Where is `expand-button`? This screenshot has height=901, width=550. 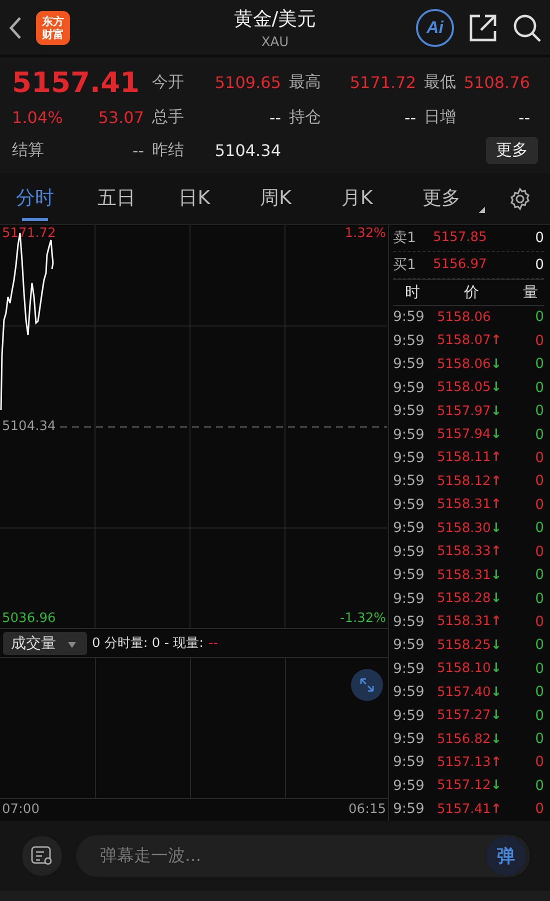 expand-button is located at coordinates (367, 685).